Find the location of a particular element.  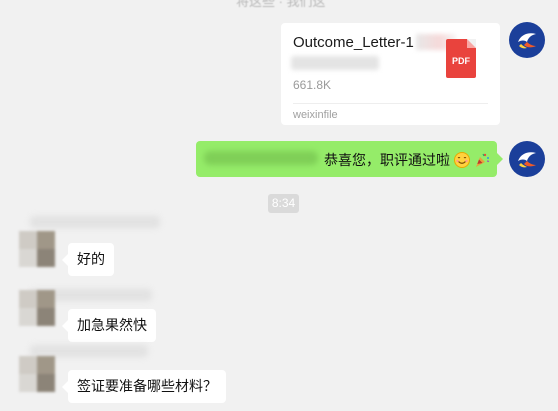

sent-message-bubble: 恭喜您，职评通过啦 is located at coordinates (349, 159).